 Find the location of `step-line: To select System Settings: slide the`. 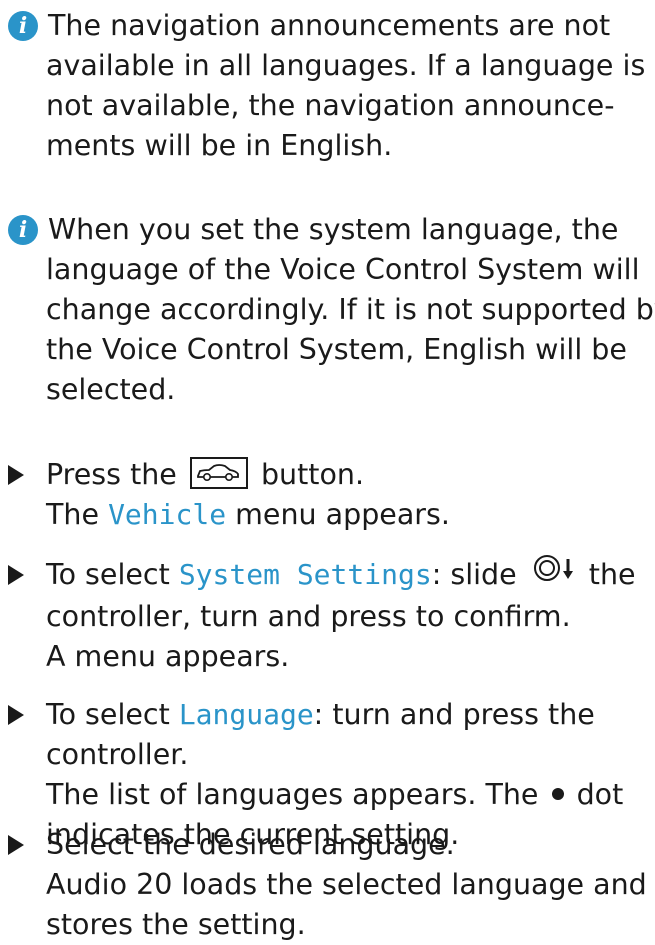

step-line: To select System Settings: slide the is located at coordinates (327, 575).